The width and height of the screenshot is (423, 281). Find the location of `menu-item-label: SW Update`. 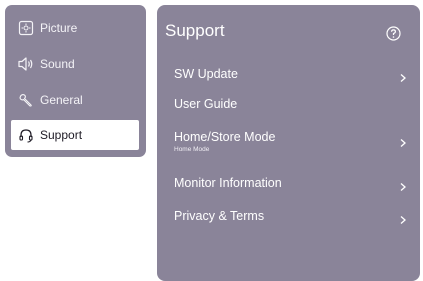

menu-item-label: SW Update is located at coordinates (206, 74).